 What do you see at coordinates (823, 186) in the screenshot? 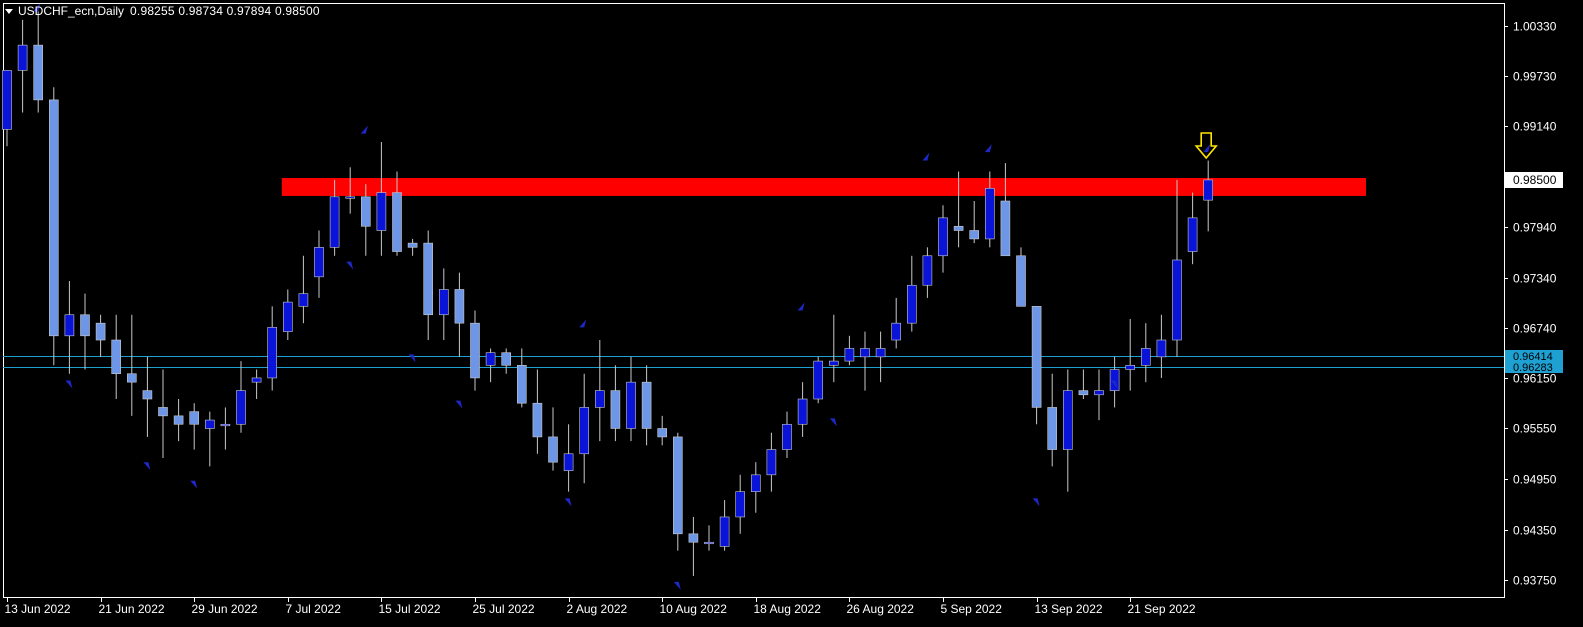
I see `resistance-zone` at bounding box center [823, 186].